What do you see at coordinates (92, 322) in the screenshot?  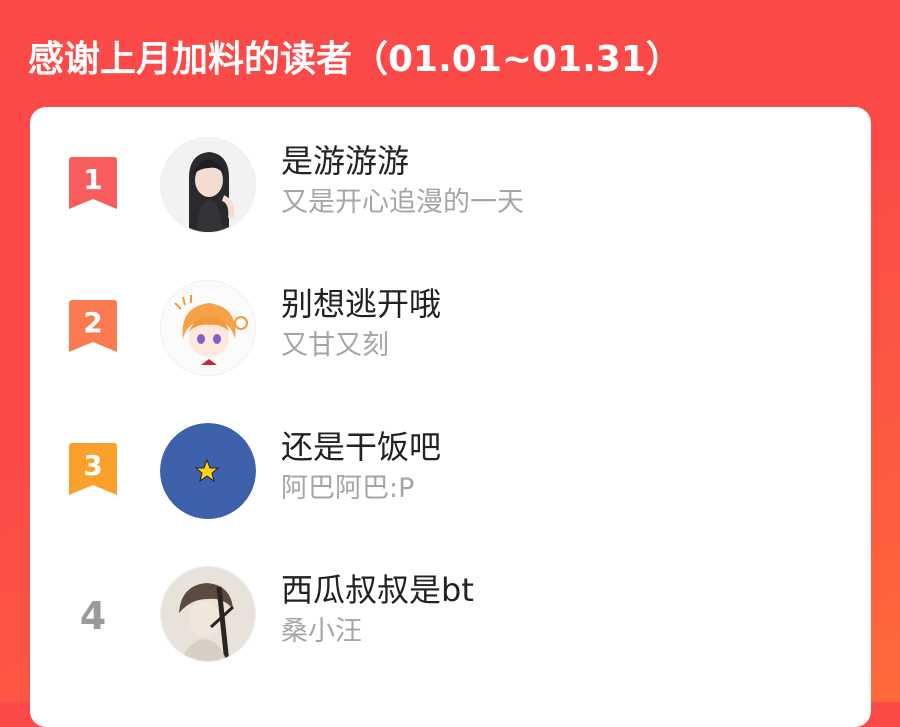 I see `rank-number-2: 2` at bounding box center [92, 322].